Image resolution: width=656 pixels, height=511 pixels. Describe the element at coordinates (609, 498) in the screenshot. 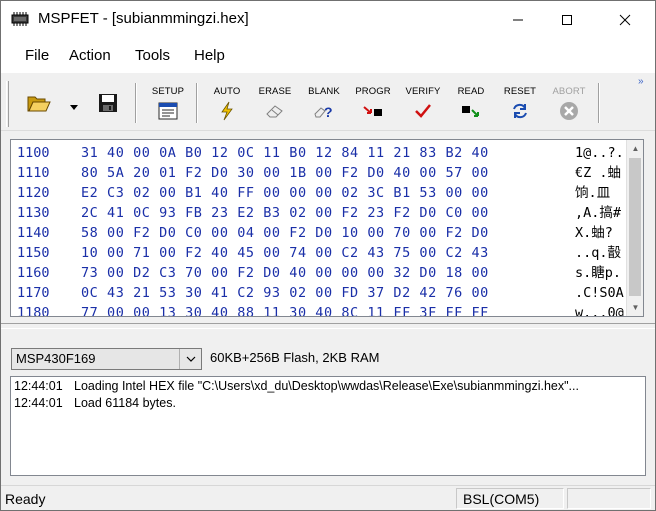

I see `status-panel-empty` at that location.